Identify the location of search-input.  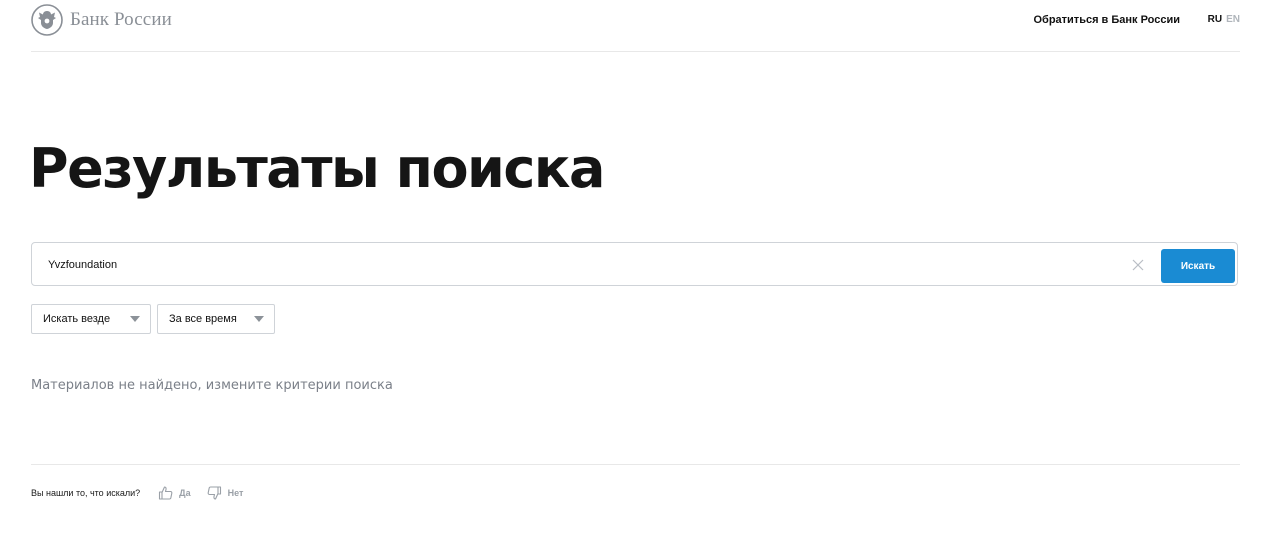
(578, 265).